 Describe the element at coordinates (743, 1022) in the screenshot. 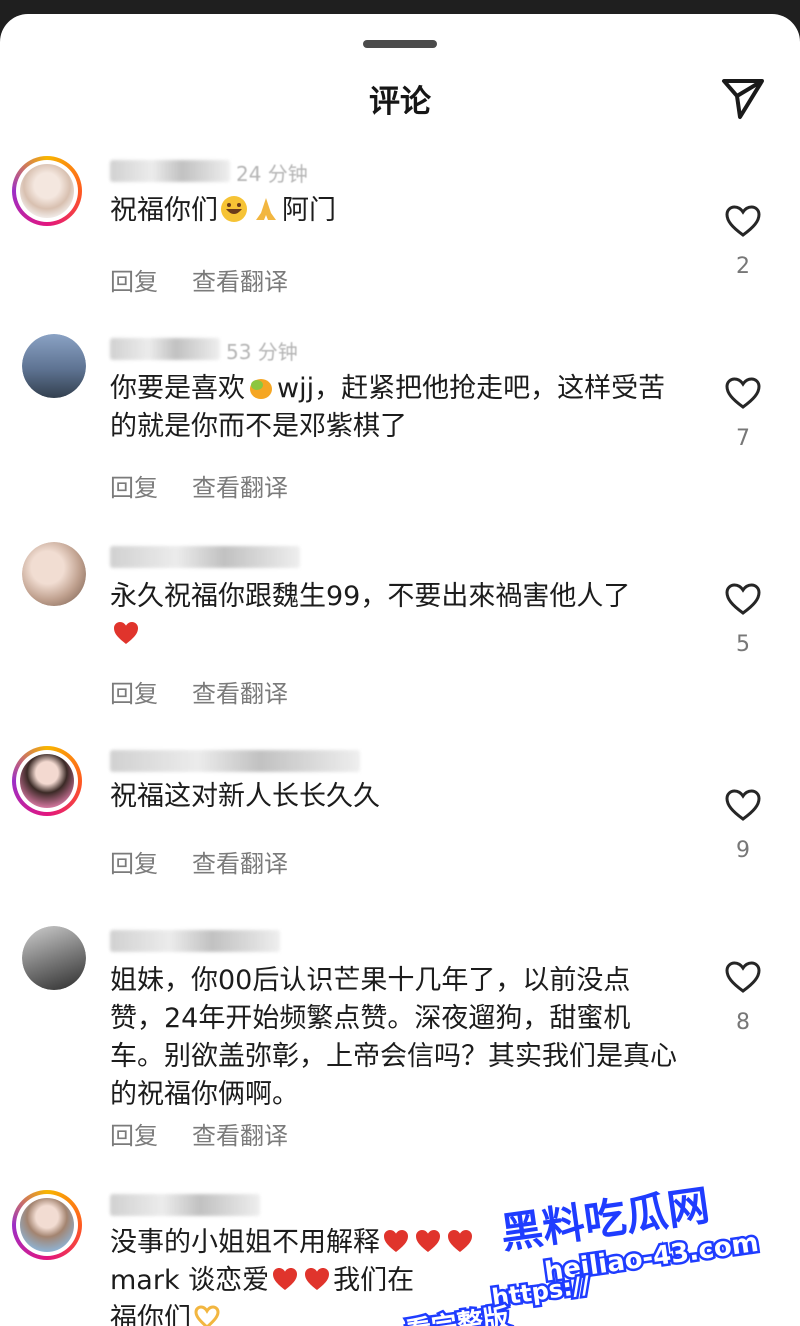

I see `like-count: 8` at that location.